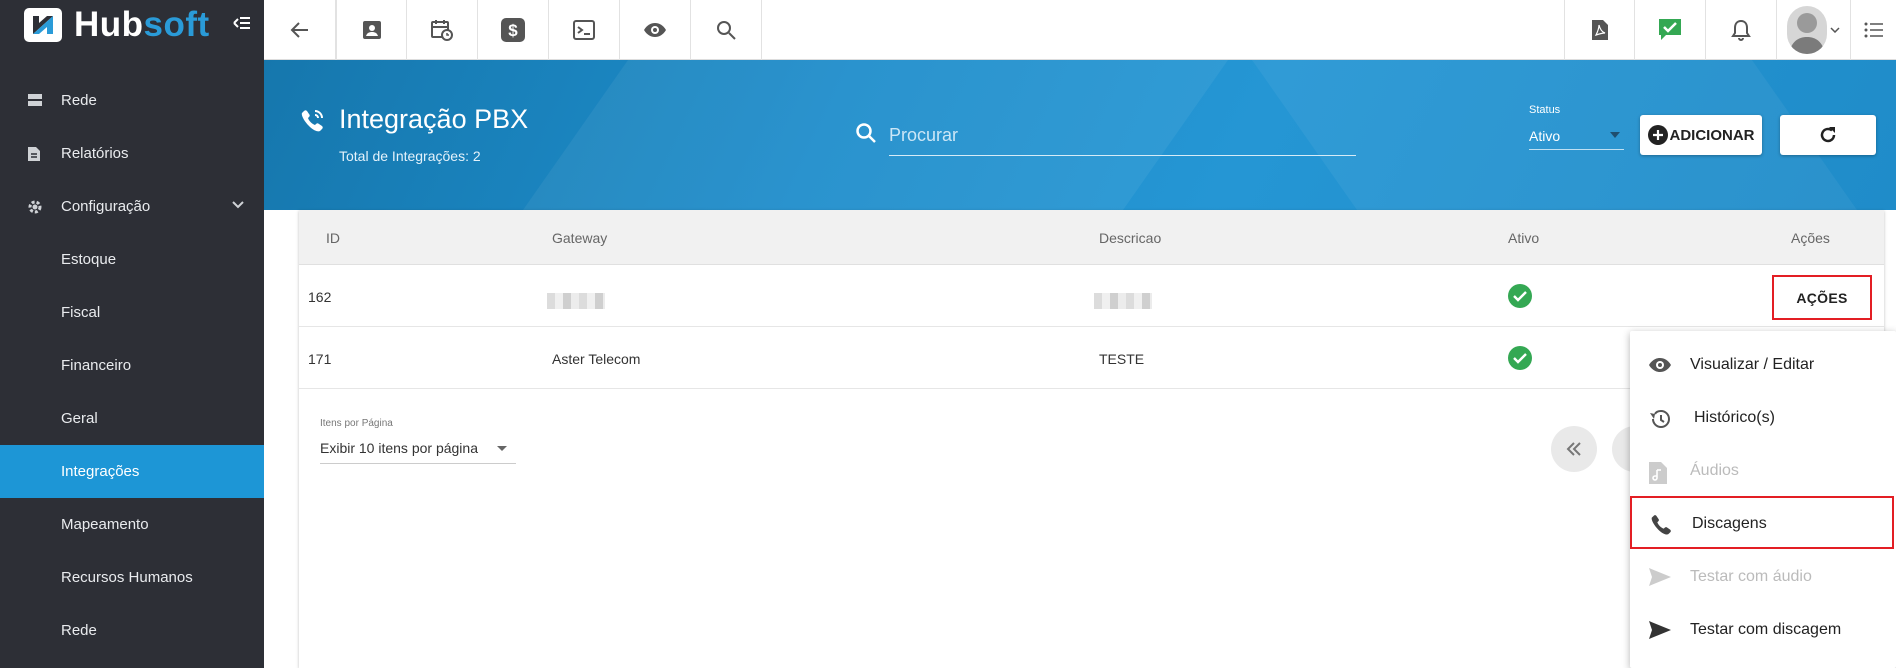 Image resolution: width=1896 pixels, height=668 pixels. I want to click on cell-descricao-redacted, so click(1123, 301).